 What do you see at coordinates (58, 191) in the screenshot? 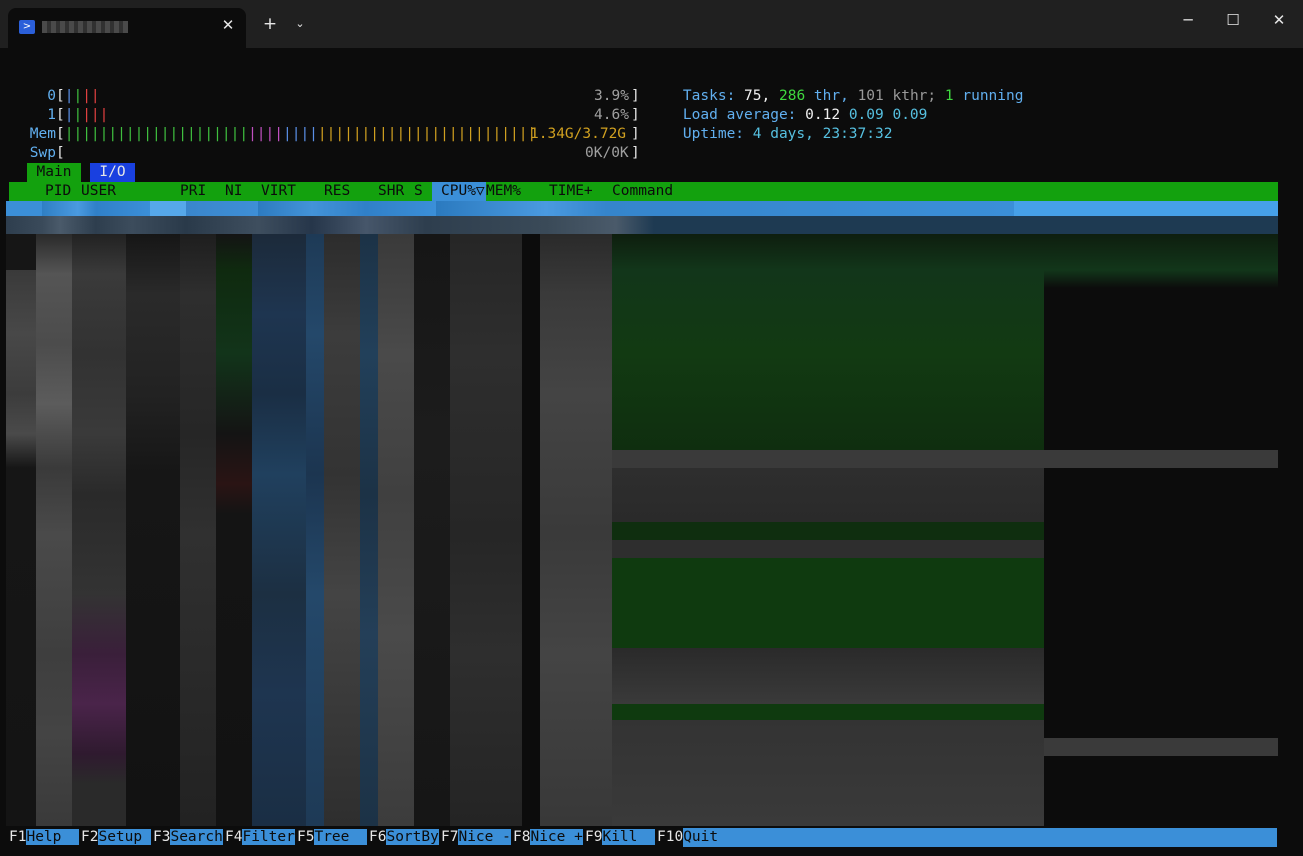
I see `col-pid: PID` at bounding box center [58, 191].